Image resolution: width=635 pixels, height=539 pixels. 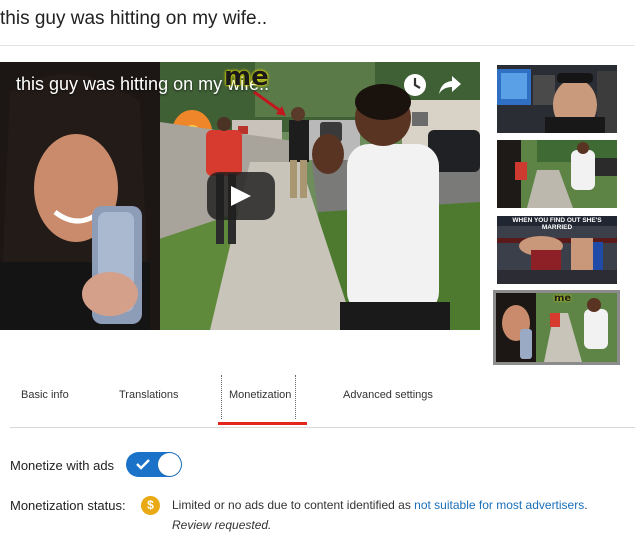 What do you see at coordinates (169, 464) in the screenshot?
I see `toggle-knob` at bounding box center [169, 464].